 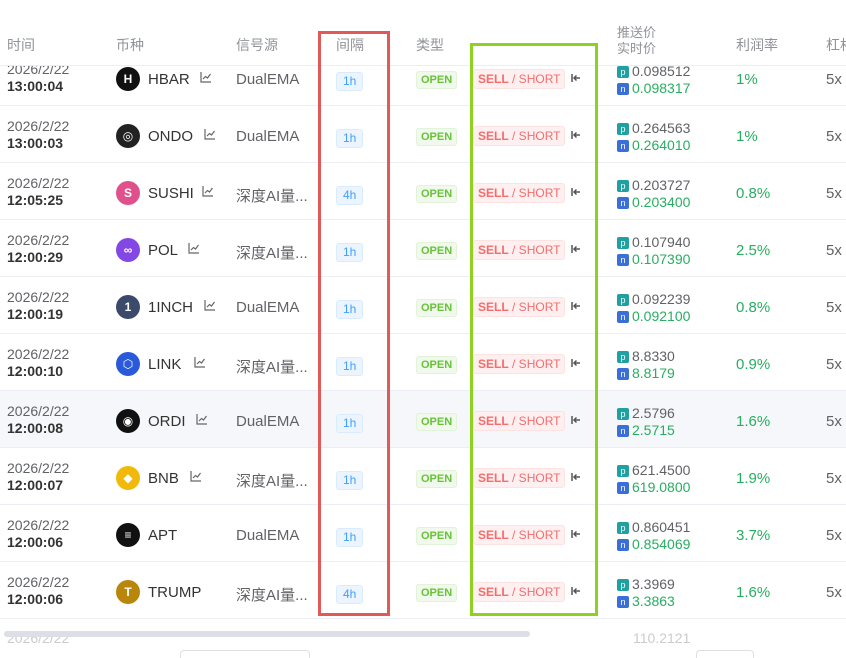 What do you see at coordinates (128, 421) in the screenshot?
I see `coin-logo-icon: ◉` at bounding box center [128, 421].